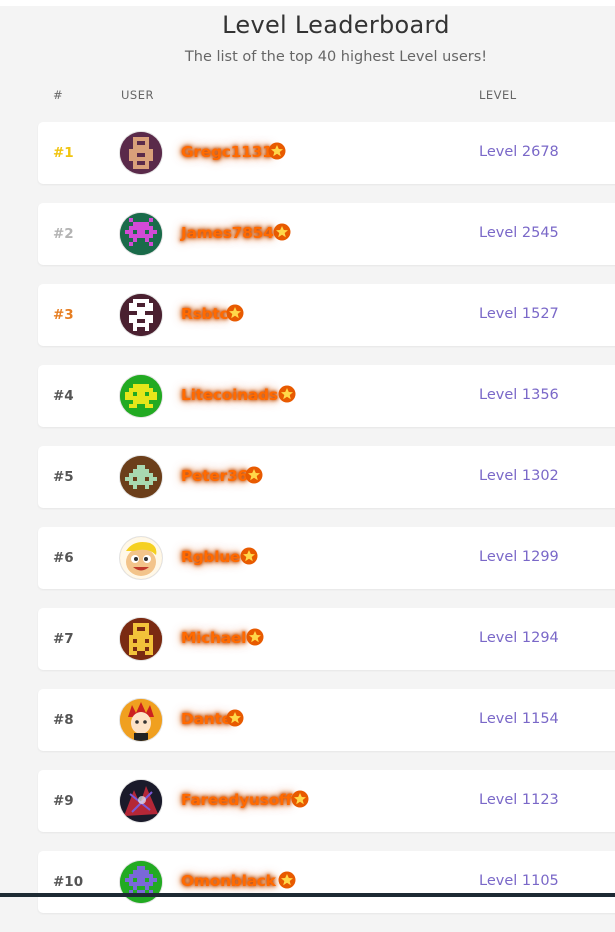  What do you see at coordinates (141, 801) in the screenshot?
I see `dark-art-avatar-icon` at bounding box center [141, 801].